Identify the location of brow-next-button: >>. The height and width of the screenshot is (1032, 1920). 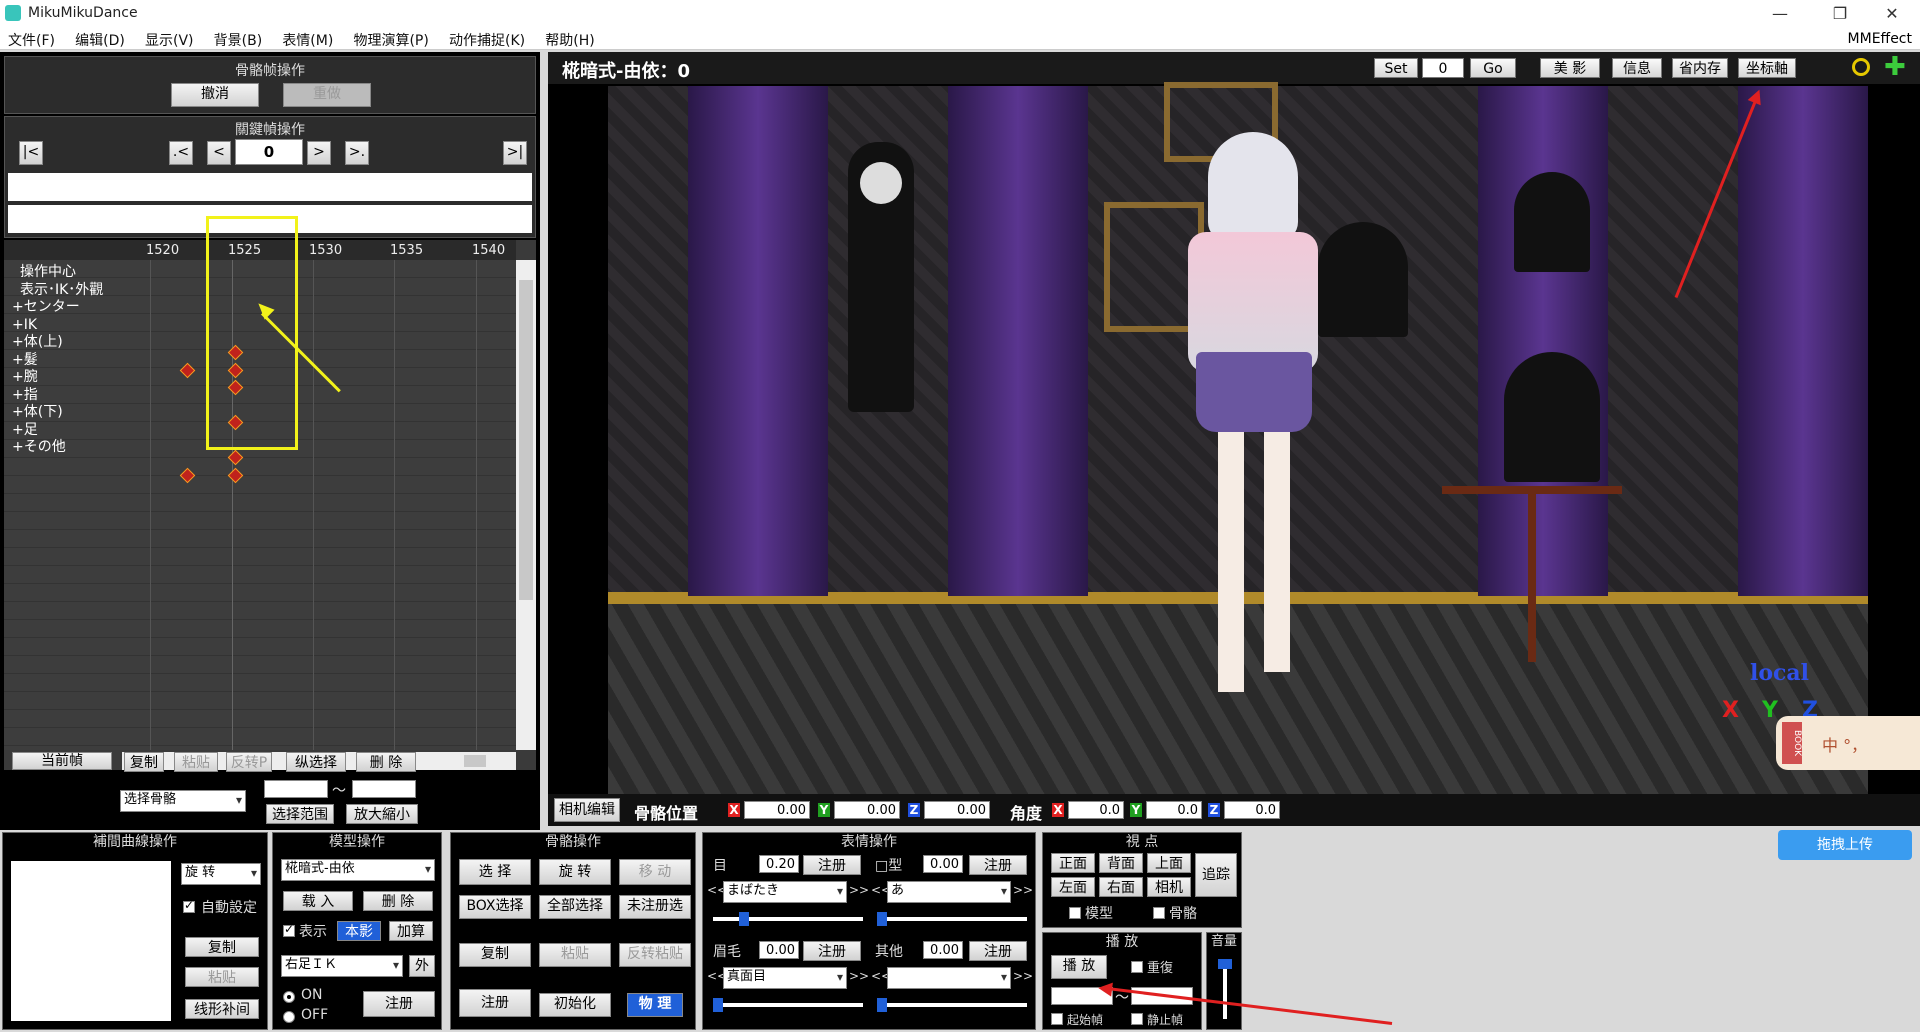
(859, 976).